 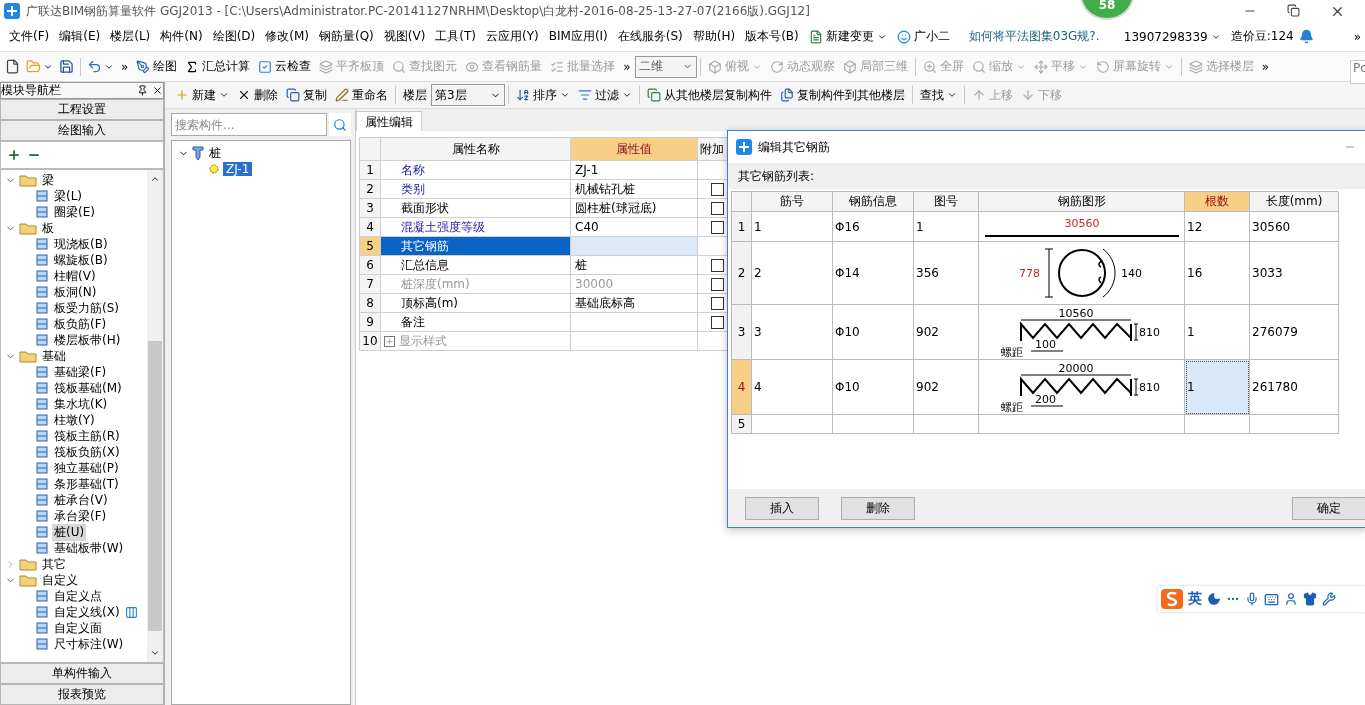 I want to click on menu-item: 文件(F), so click(x=29, y=36).